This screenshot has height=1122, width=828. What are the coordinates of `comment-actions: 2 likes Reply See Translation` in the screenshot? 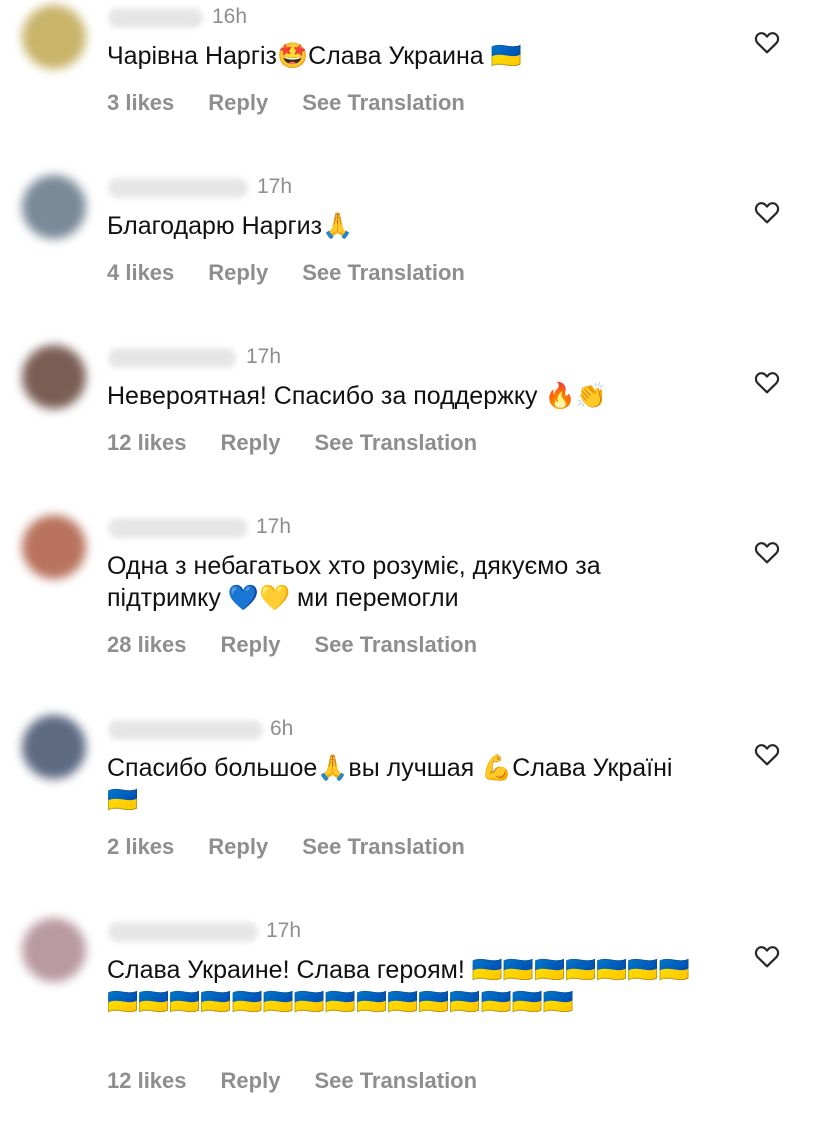 It's located at (286, 847).